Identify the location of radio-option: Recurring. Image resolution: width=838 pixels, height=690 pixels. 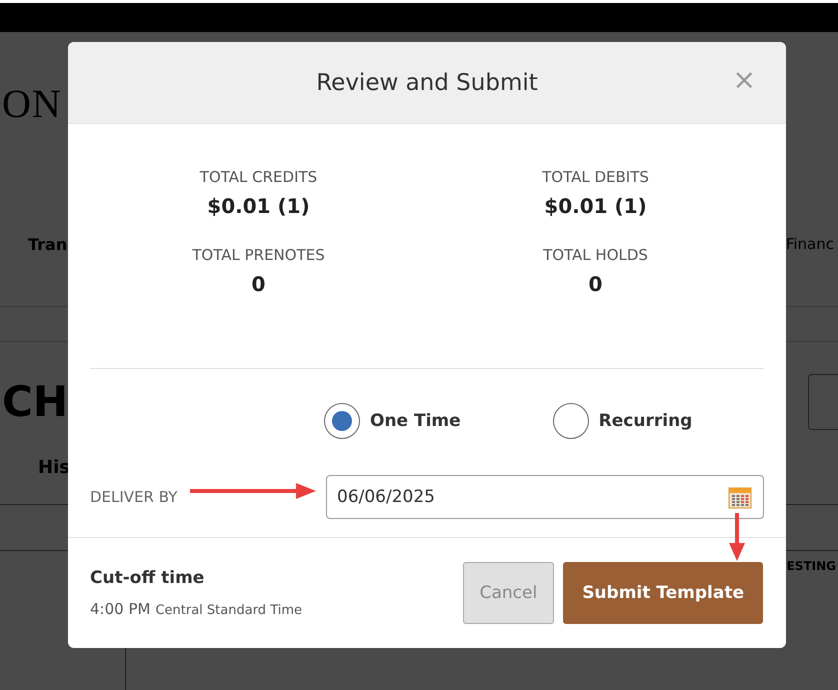
(622, 421).